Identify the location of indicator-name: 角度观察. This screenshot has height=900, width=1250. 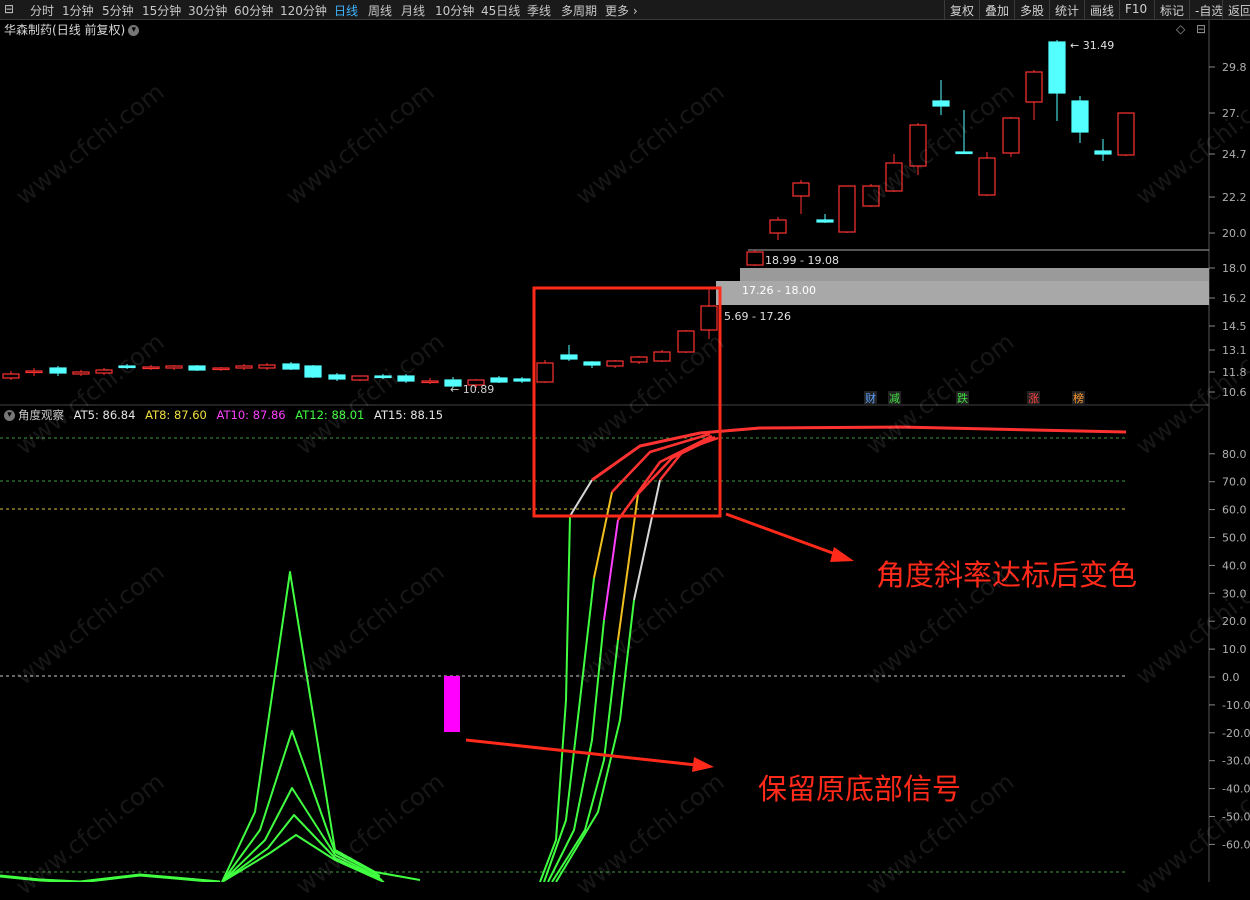
(41, 415).